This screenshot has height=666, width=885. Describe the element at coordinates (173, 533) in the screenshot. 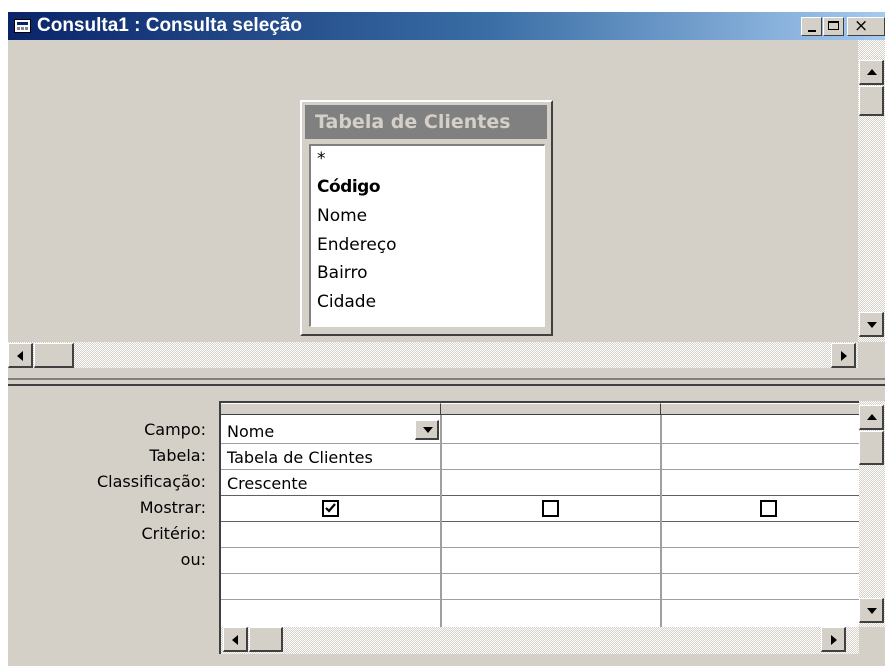

I see `row-label-criterio: Critério:` at that location.